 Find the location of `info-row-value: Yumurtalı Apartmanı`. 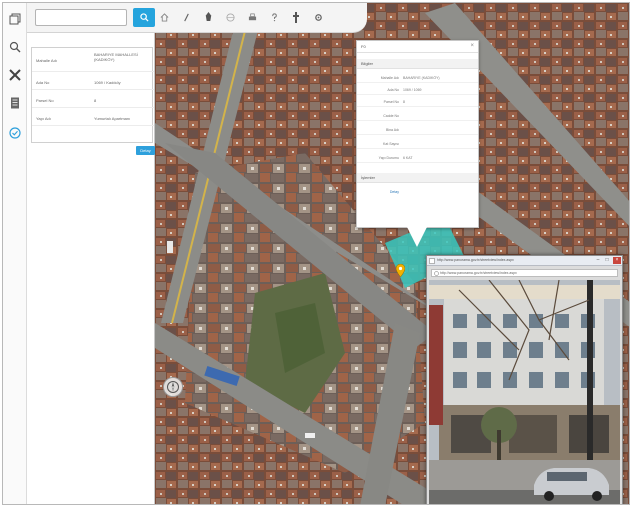

info-row-value: Yumurtalı Apartmanı is located at coordinates (112, 118).